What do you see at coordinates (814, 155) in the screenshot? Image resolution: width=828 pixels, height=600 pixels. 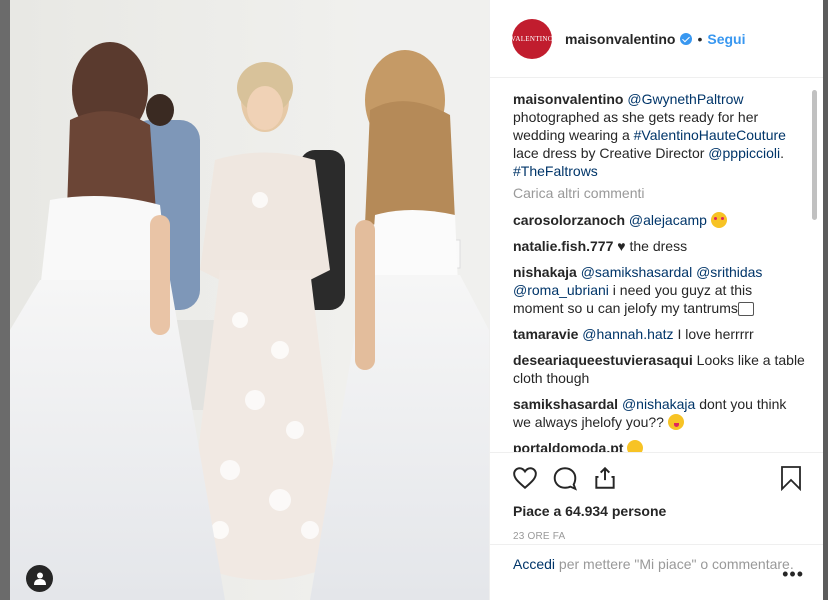 I see `comments-scrollbar` at bounding box center [814, 155].